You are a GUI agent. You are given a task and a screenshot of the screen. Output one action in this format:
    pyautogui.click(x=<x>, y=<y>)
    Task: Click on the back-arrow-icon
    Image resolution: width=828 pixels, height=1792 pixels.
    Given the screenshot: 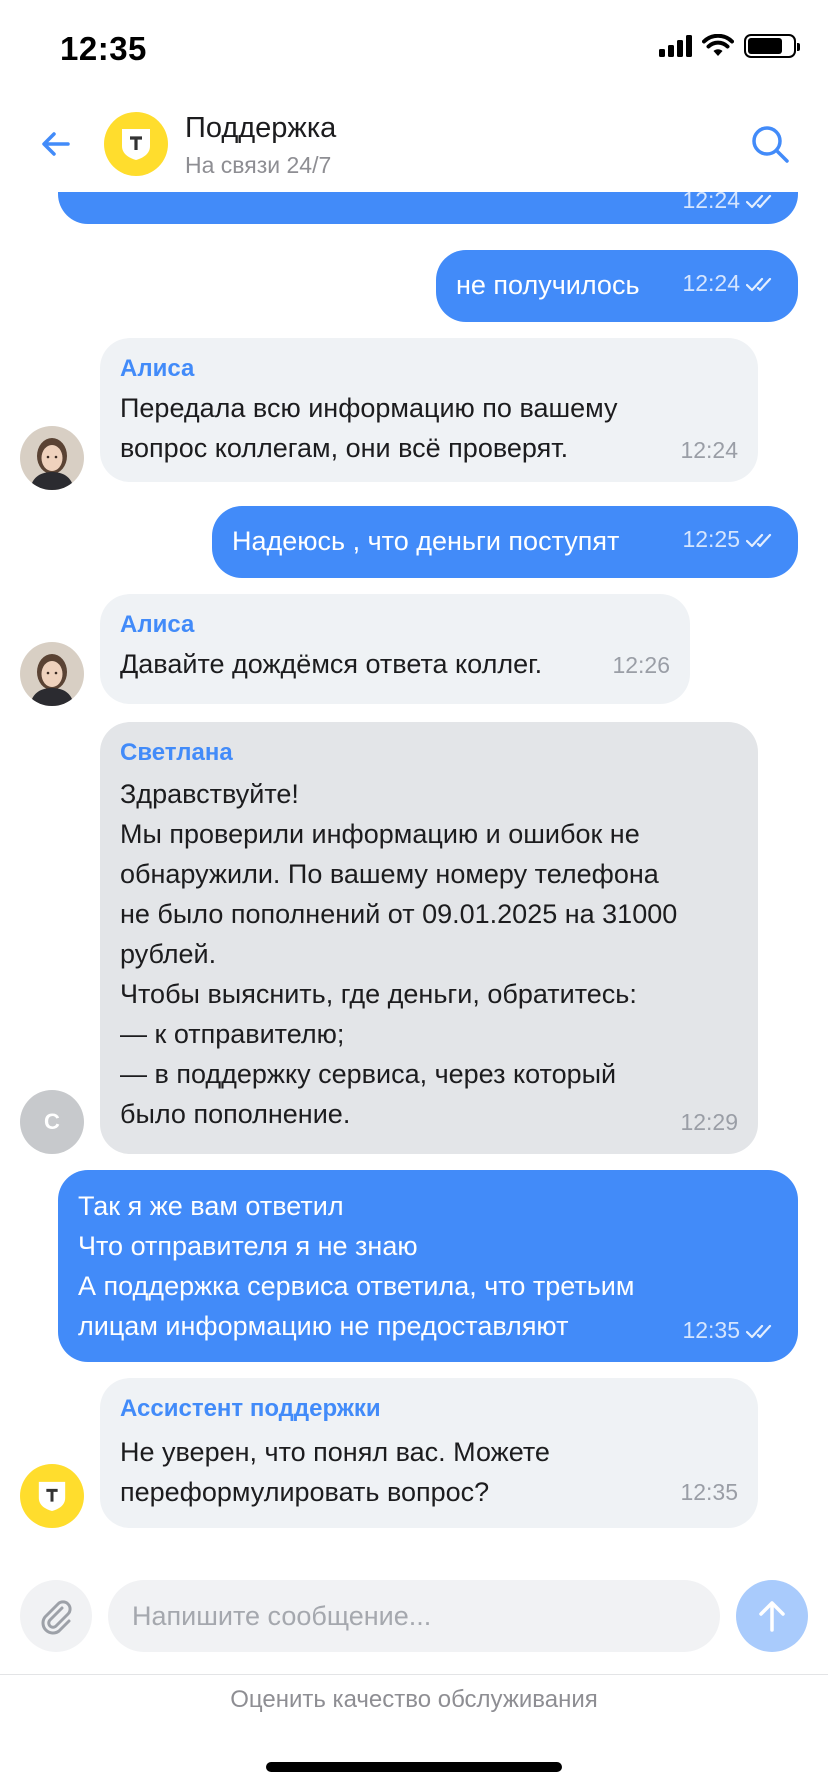 What is the action you would take?
    pyautogui.click(x=56, y=144)
    